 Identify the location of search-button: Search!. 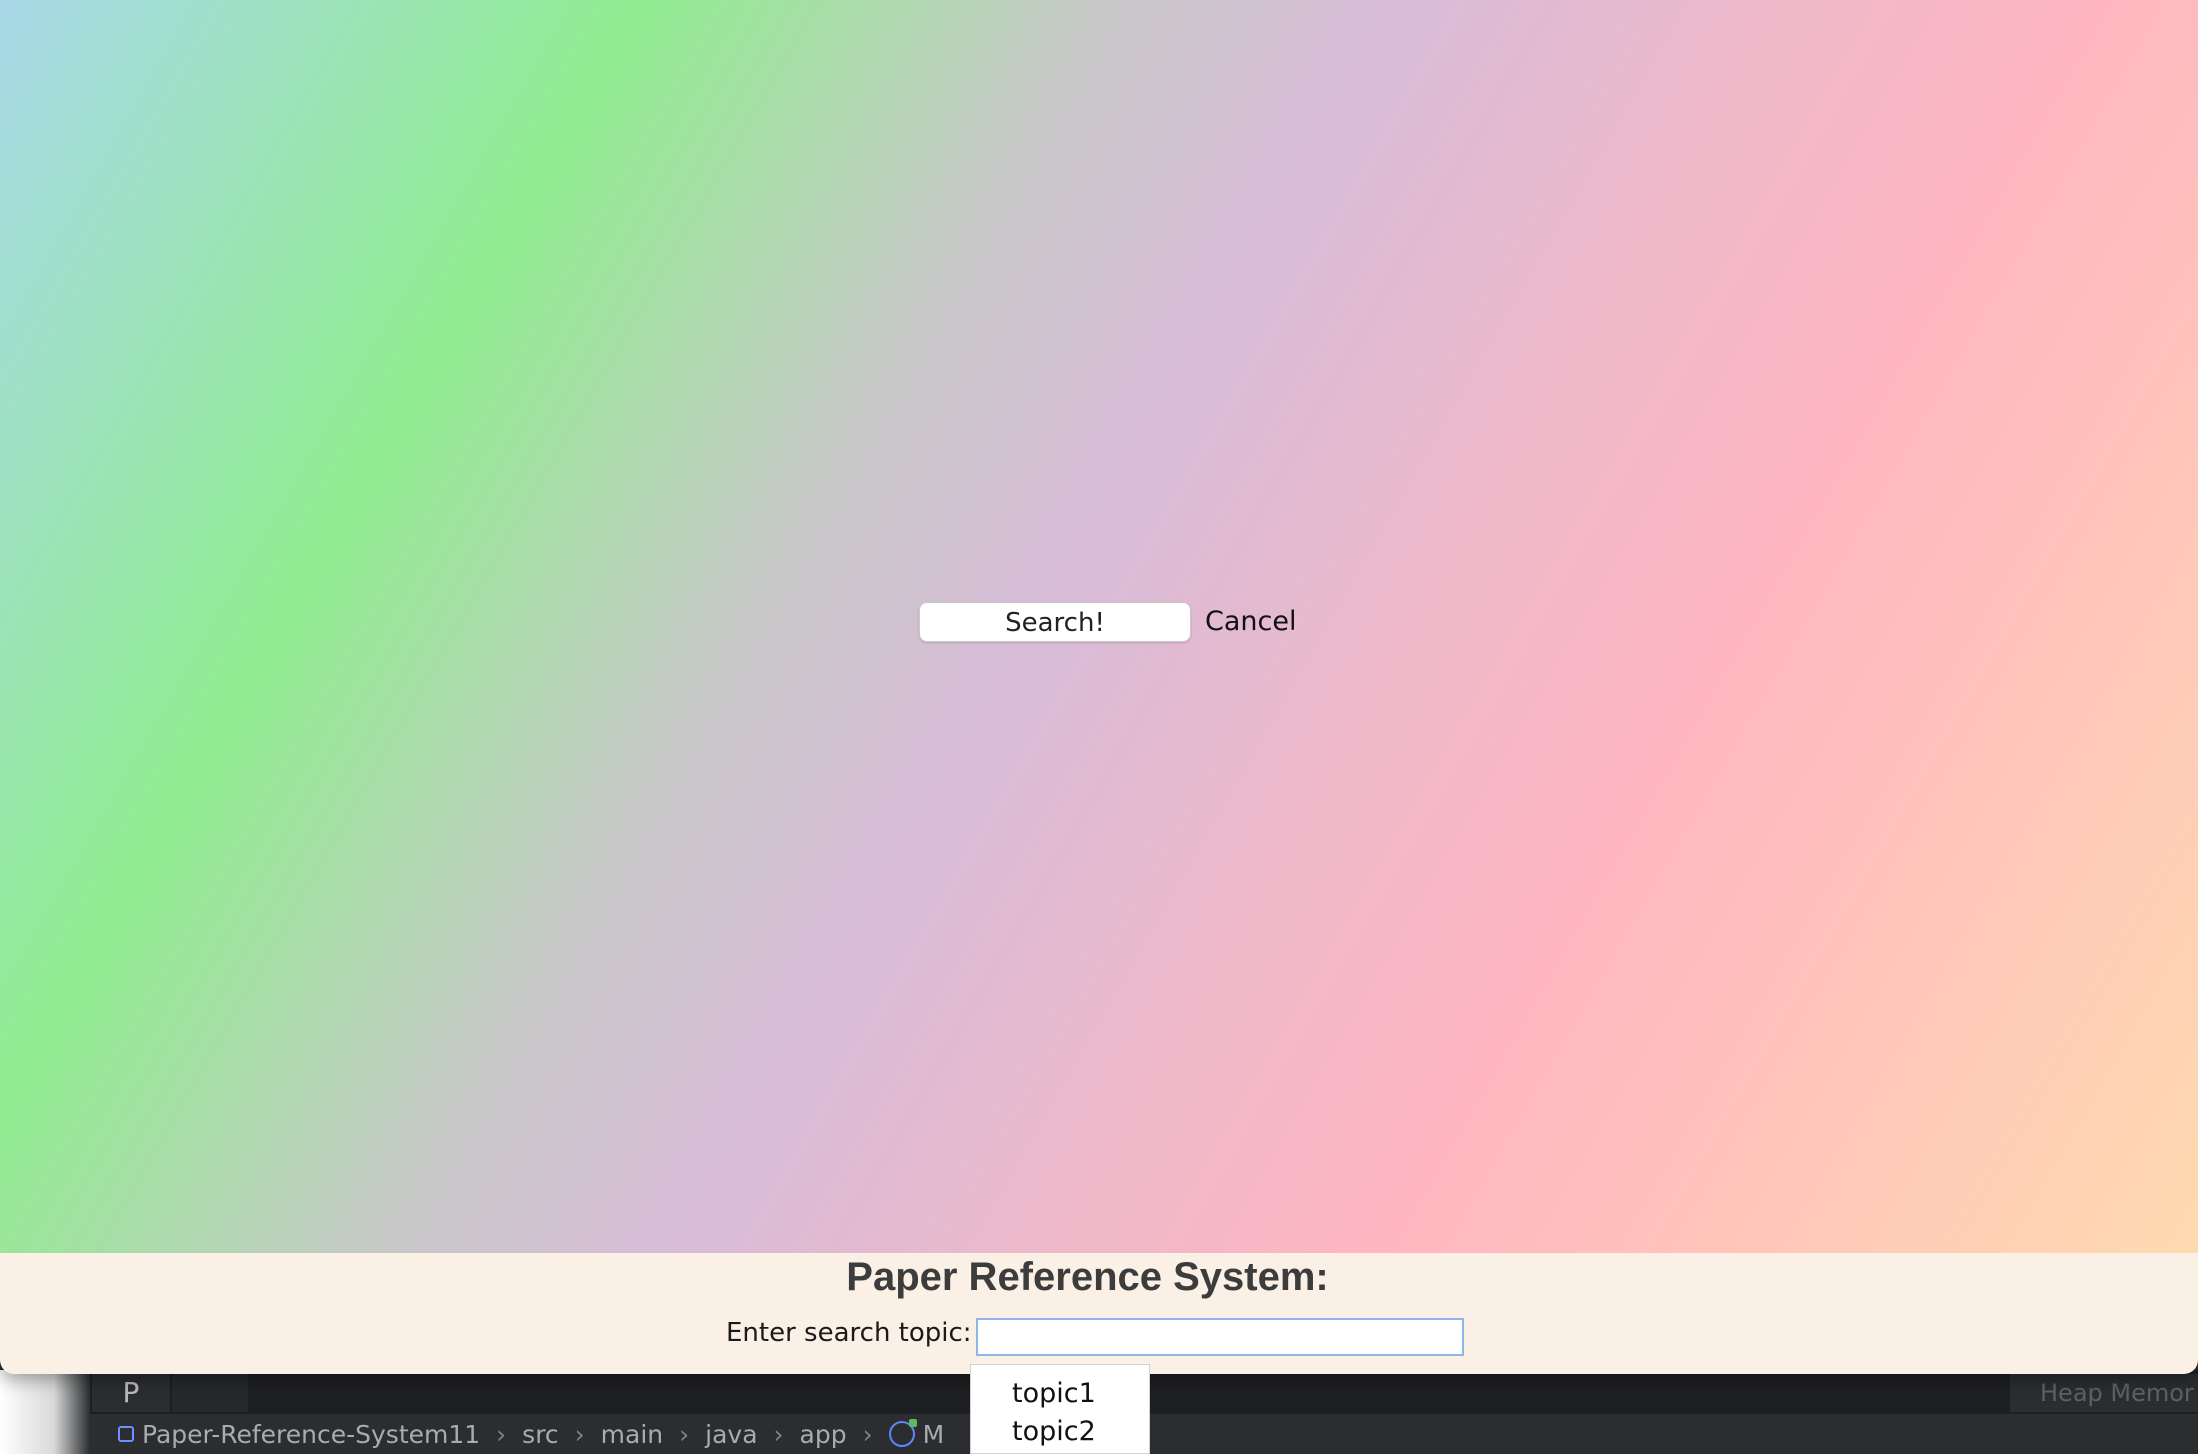
(1055, 622).